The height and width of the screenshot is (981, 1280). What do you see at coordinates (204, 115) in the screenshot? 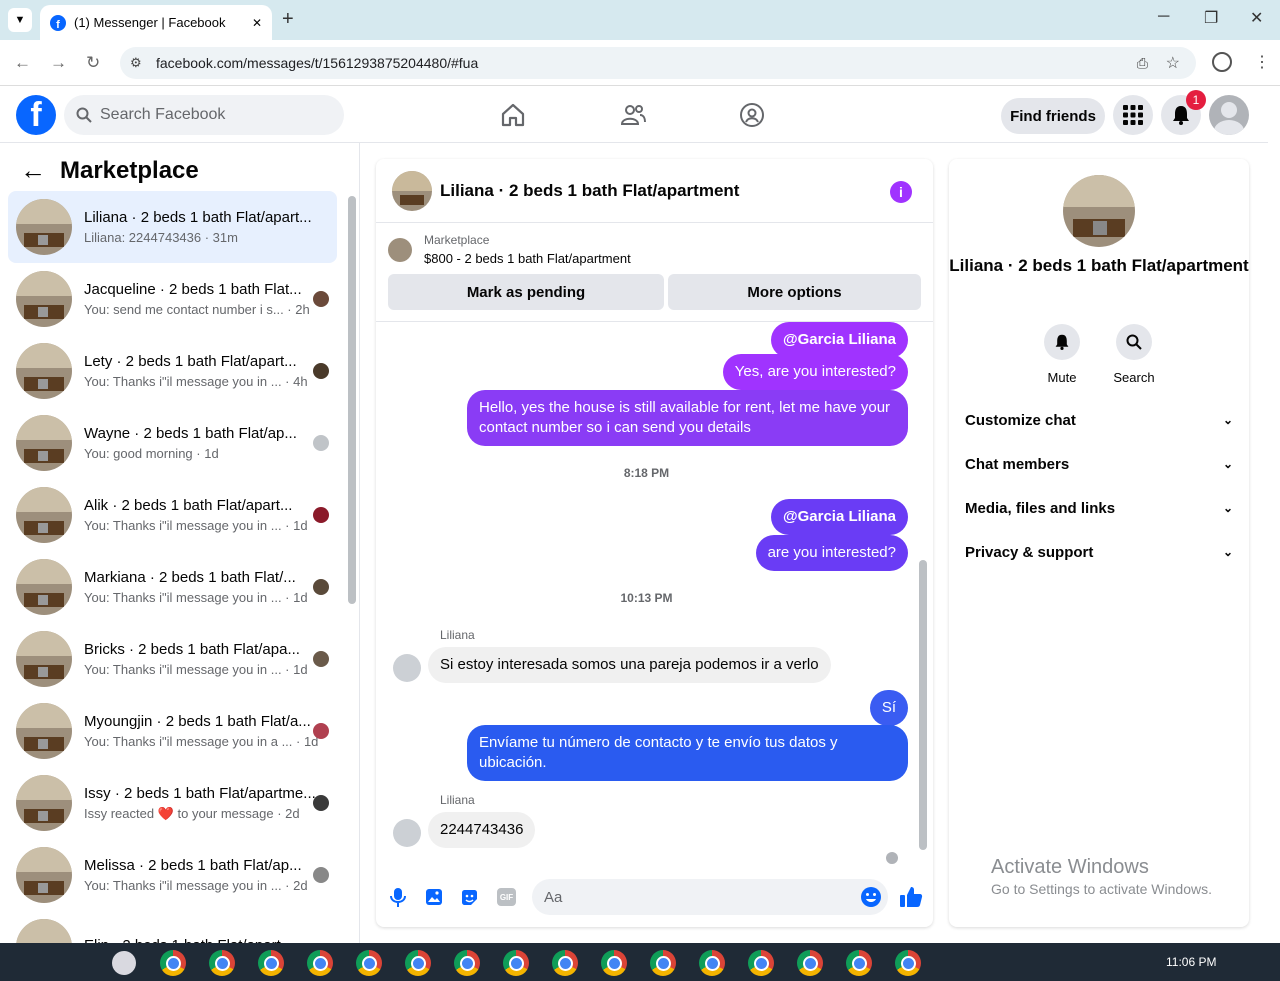
I see `facebook-search-input: Search Facebook` at bounding box center [204, 115].